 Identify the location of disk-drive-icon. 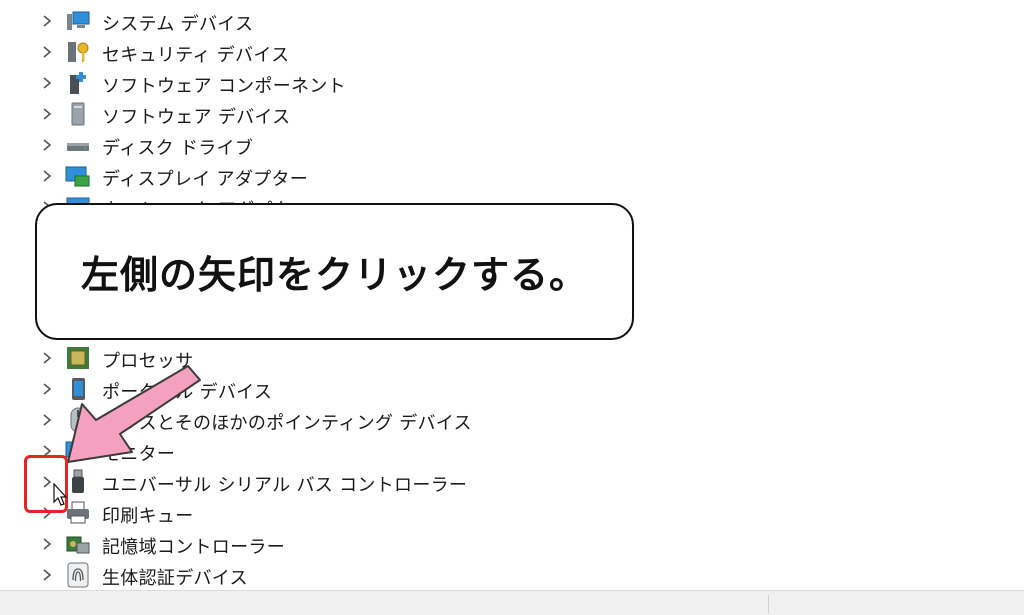
(78, 145).